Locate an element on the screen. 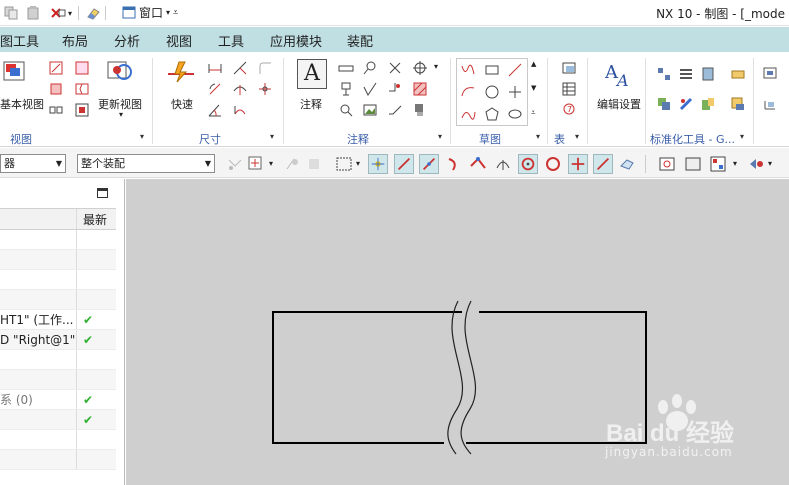 The width and height of the screenshot is (789, 485). snap-point-on-surface-icon is located at coordinates (603, 164).